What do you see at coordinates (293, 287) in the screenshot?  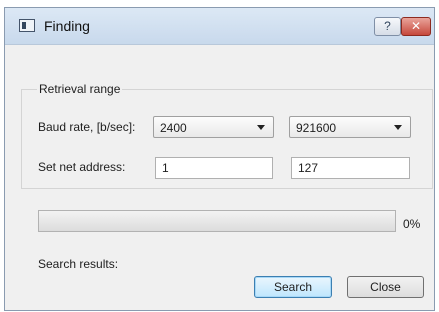 I see `search-button: Search` at bounding box center [293, 287].